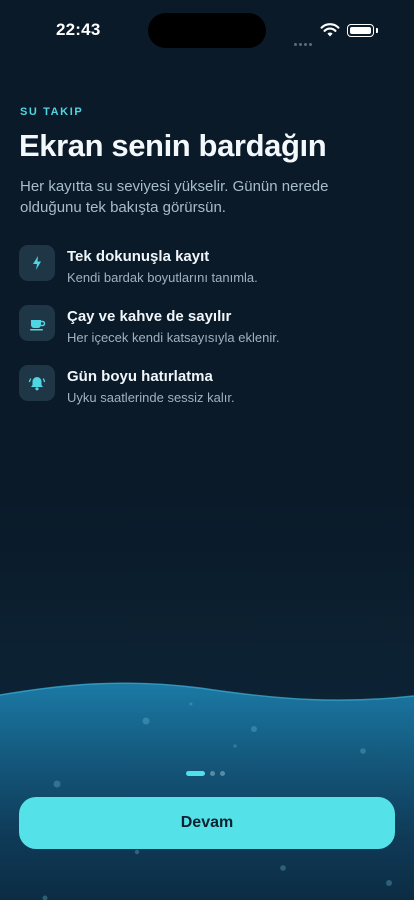  I want to click on status-time: 22:43, so click(78, 29).